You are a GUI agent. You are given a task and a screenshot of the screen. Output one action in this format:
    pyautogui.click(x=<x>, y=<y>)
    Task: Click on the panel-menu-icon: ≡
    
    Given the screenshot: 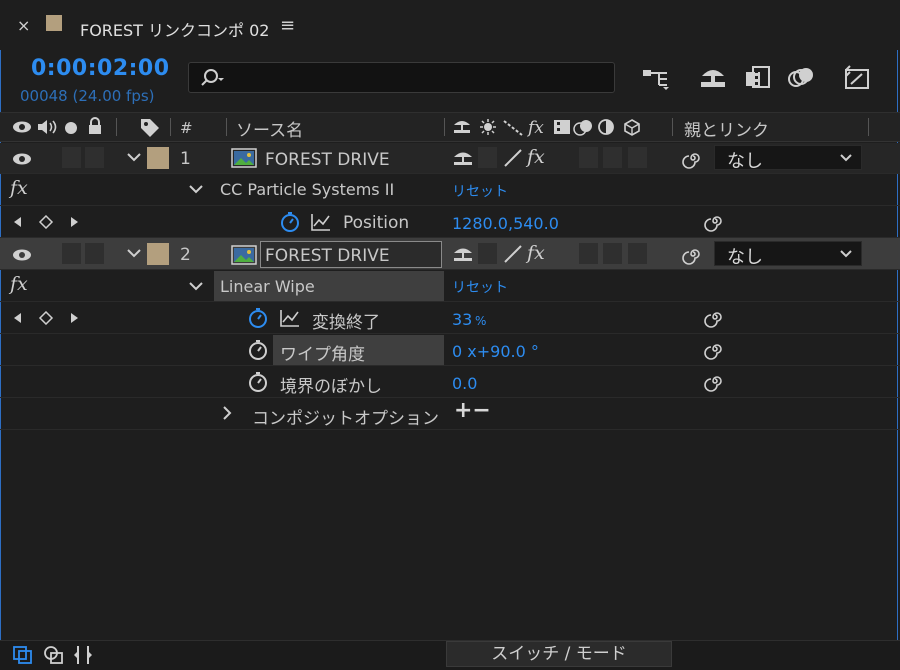 What is the action you would take?
    pyautogui.click(x=287, y=25)
    